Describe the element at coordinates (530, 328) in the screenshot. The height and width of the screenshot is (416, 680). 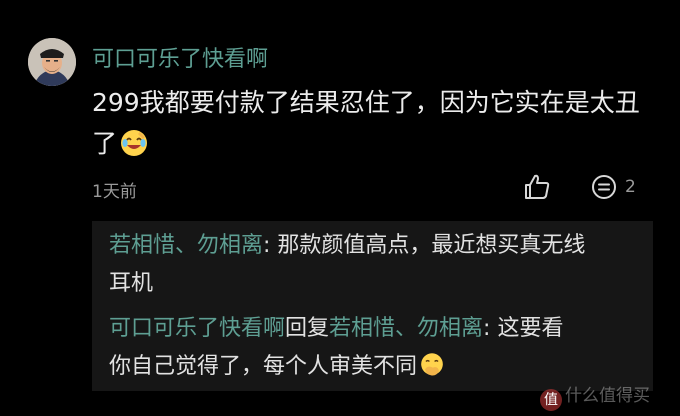
I see `reply-text-line1: 这要看` at that location.